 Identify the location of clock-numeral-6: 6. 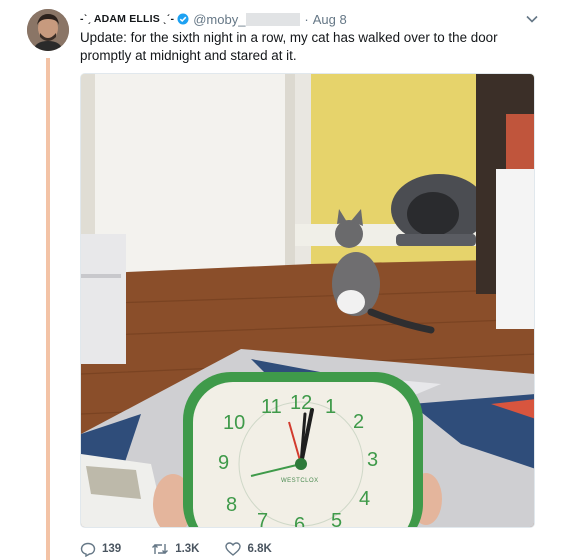
(300, 521).